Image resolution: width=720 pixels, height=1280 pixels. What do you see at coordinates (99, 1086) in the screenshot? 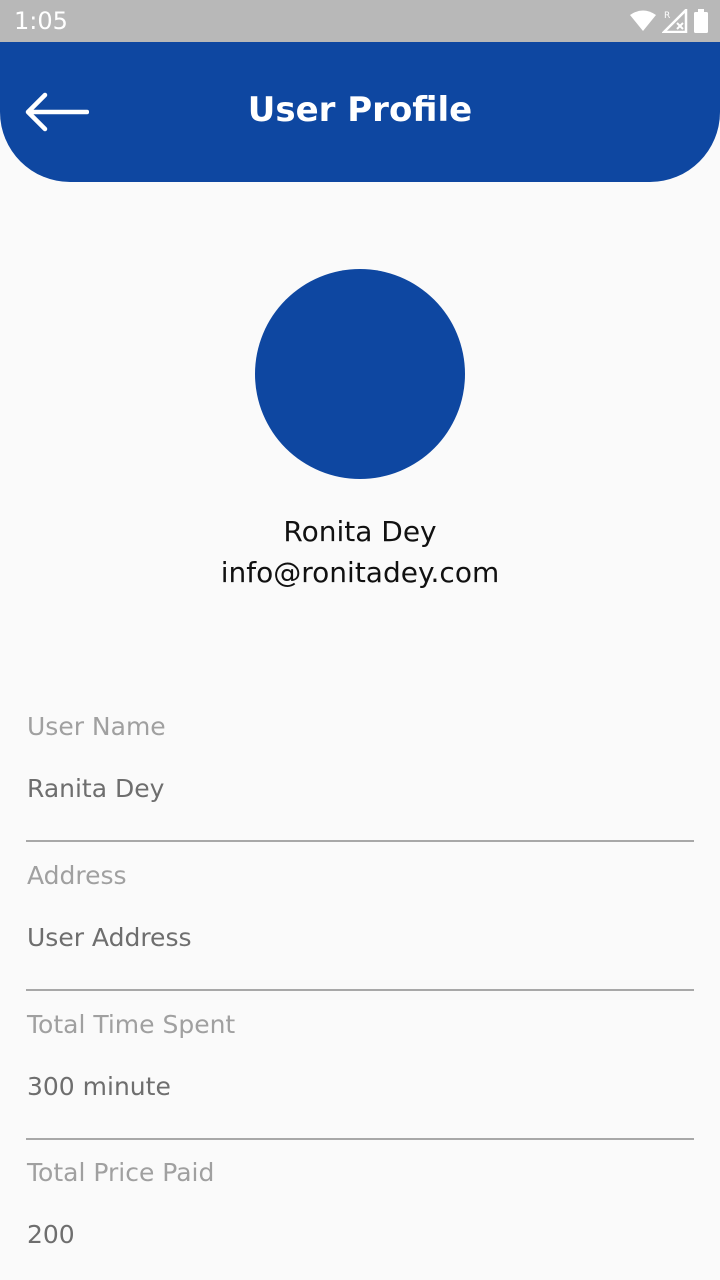
I see `field-value: 300 minute` at bounding box center [99, 1086].